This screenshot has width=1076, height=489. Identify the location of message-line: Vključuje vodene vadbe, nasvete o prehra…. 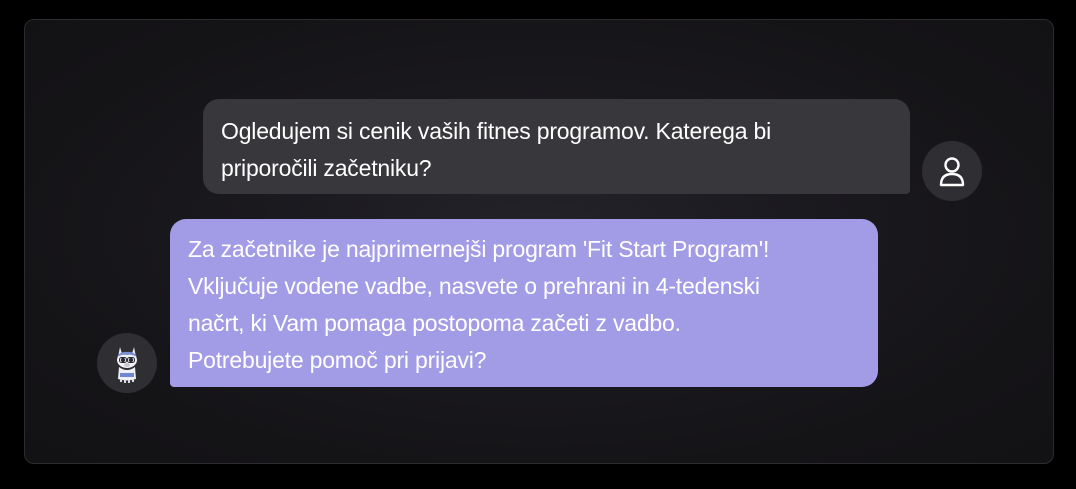
(474, 286).